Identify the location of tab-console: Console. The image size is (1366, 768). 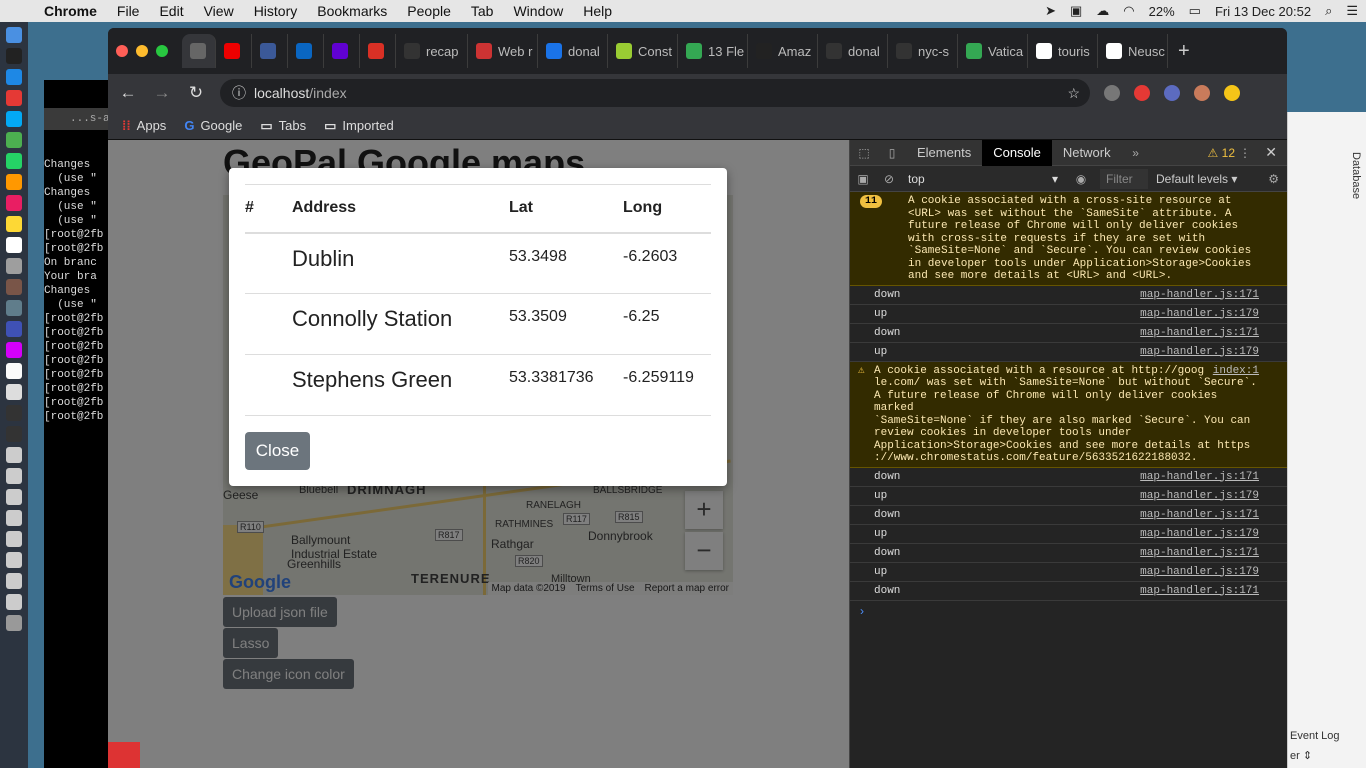
(1017, 152).